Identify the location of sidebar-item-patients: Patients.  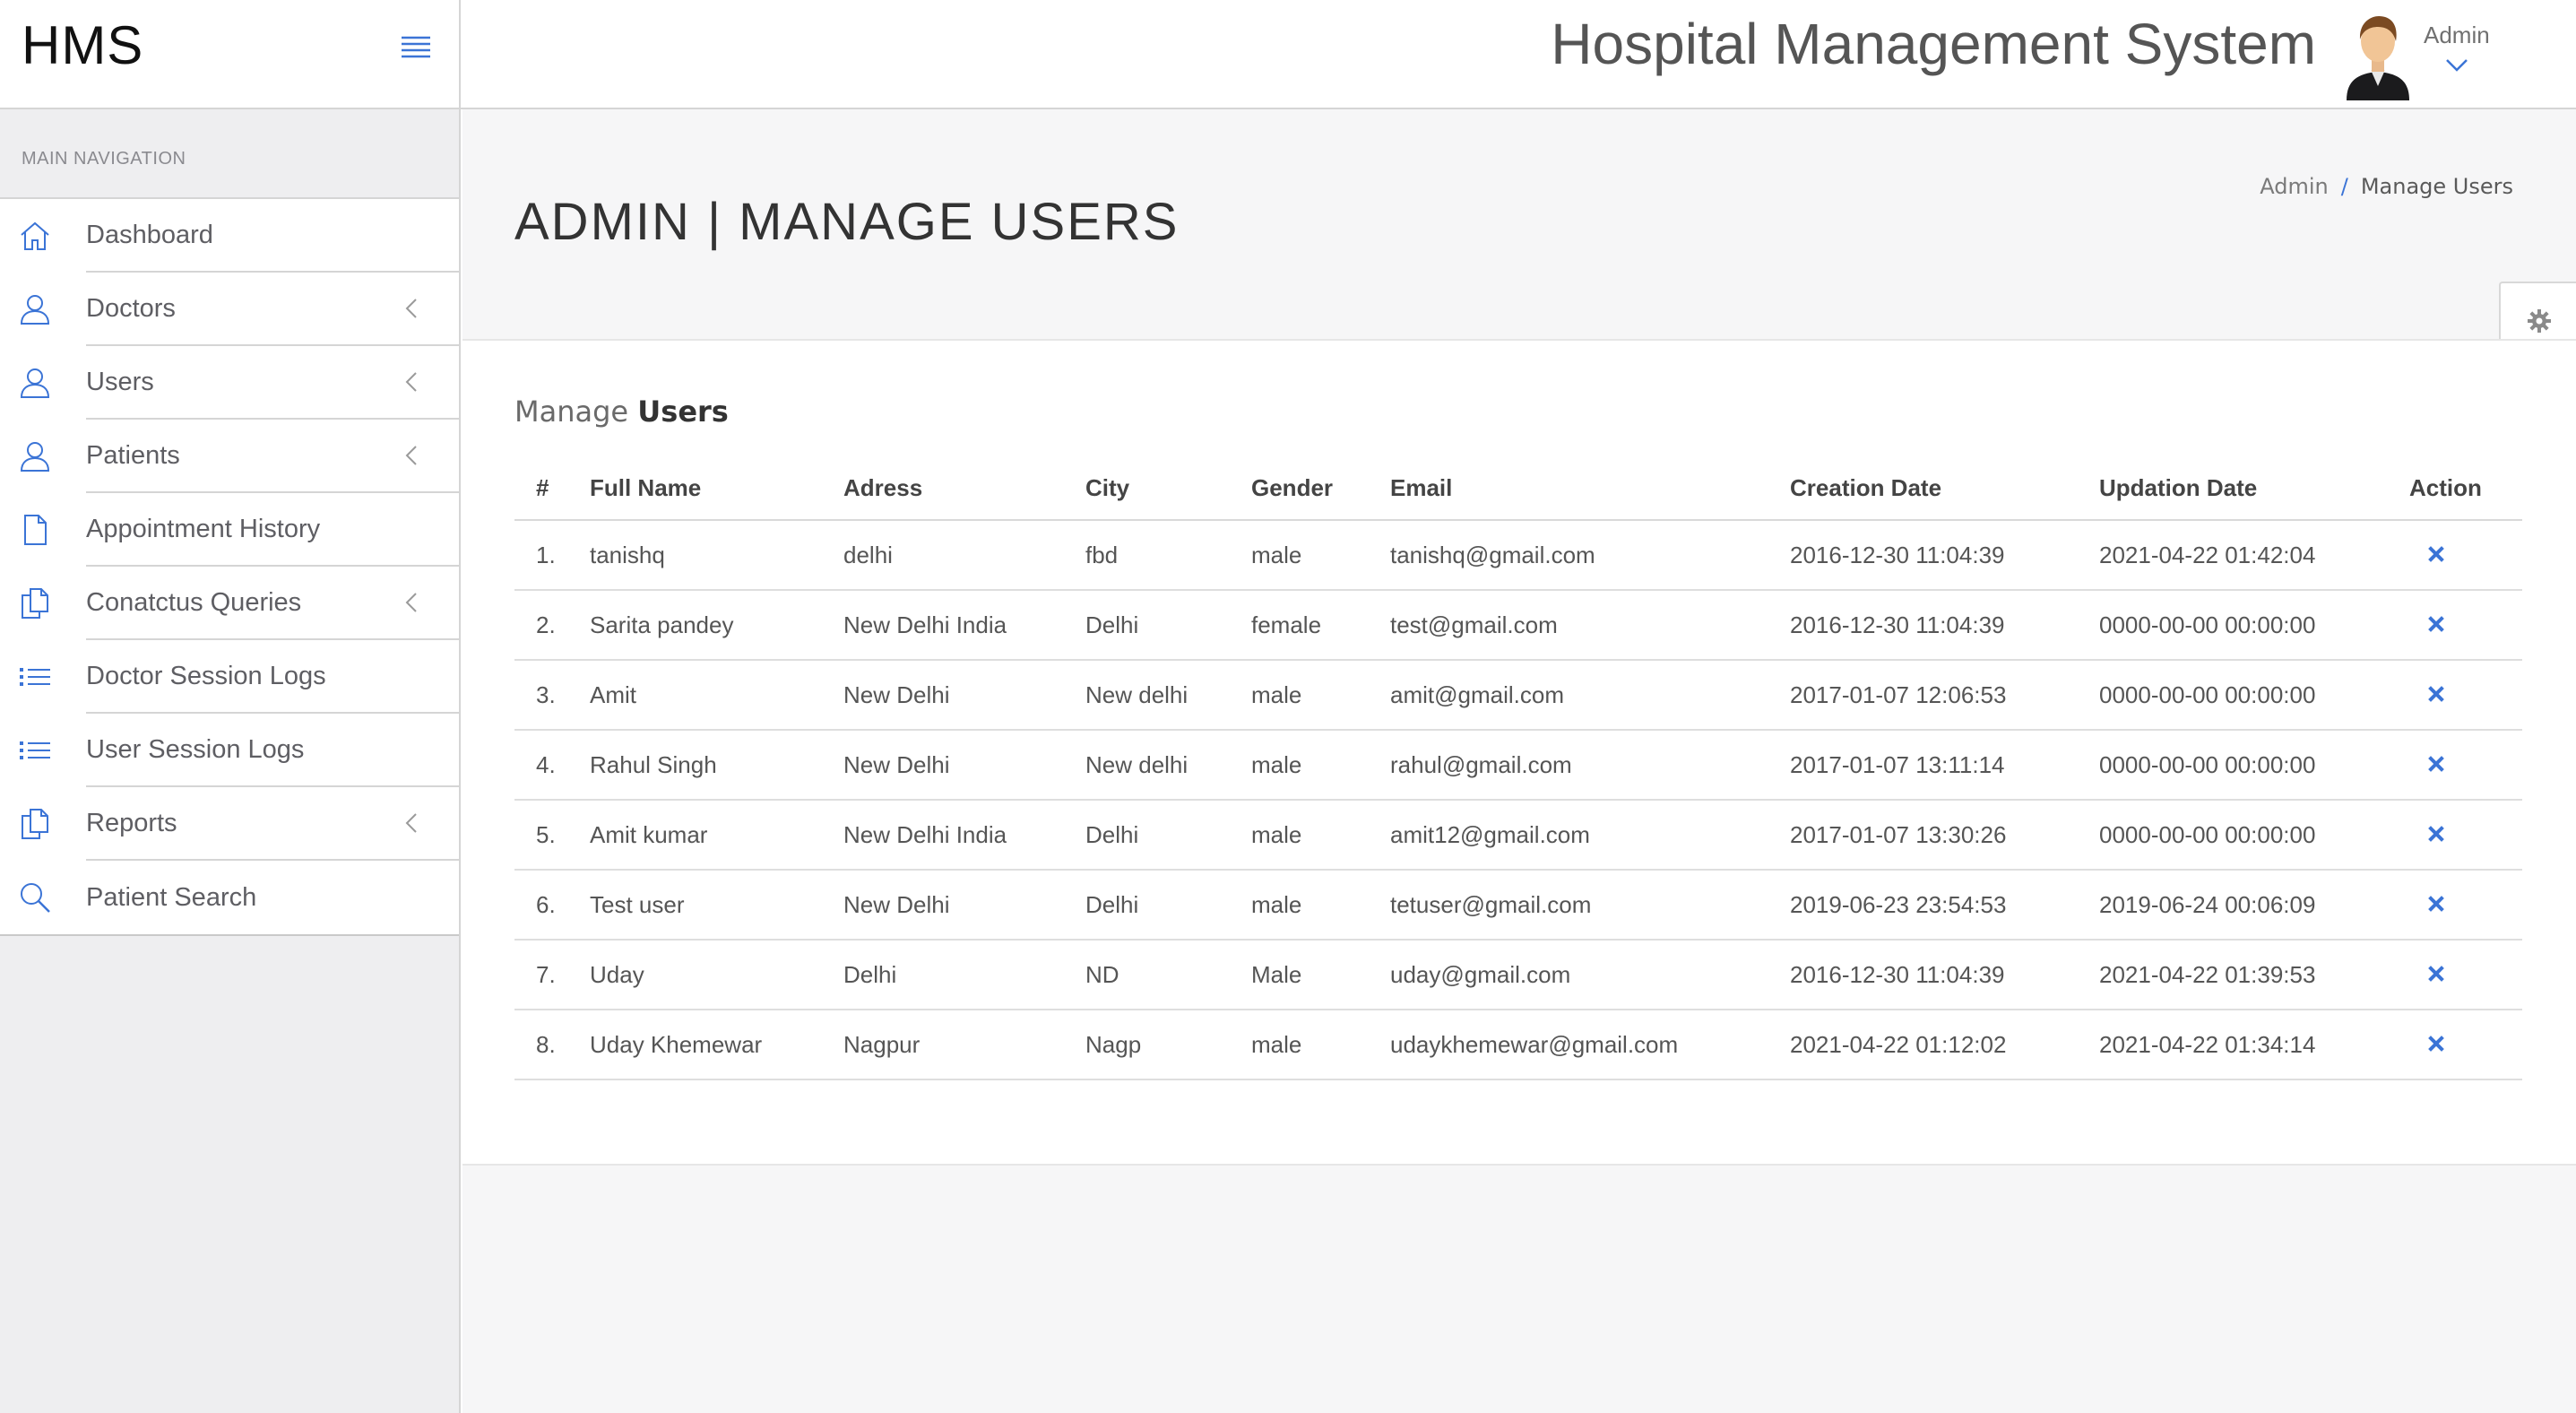
(239, 456).